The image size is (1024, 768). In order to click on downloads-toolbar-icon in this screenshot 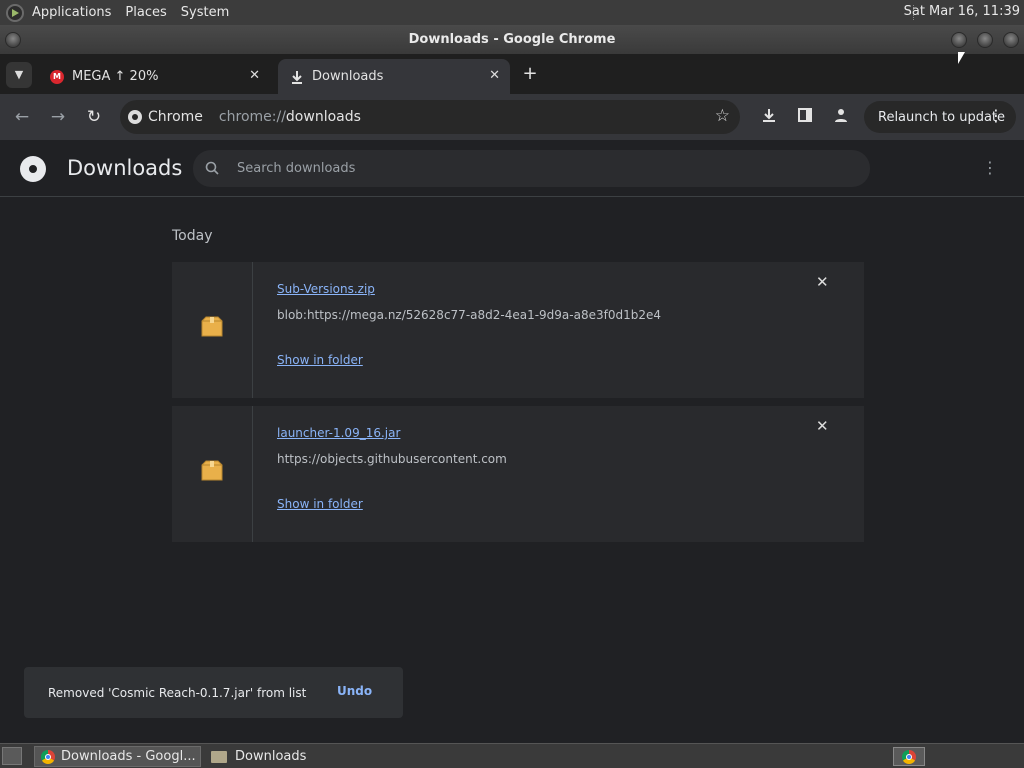, I will do `click(769, 117)`.